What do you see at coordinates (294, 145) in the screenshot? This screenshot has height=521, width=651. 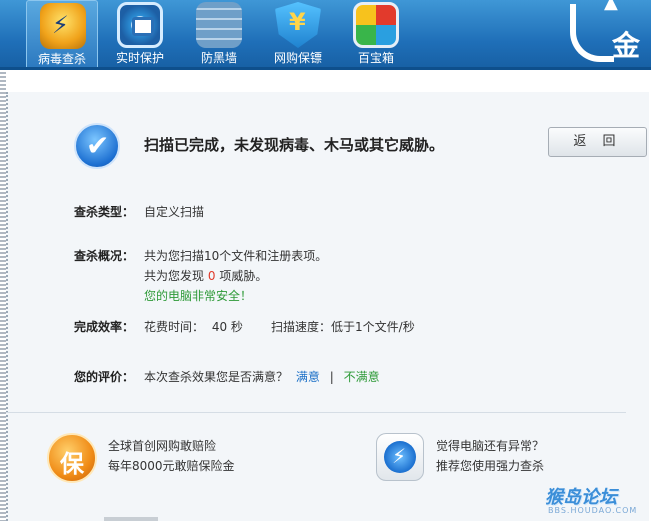 I see `scan-result-headline: 扫描已完成，未发现病毒、木马或其它威胁。` at bounding box center [294, 145].